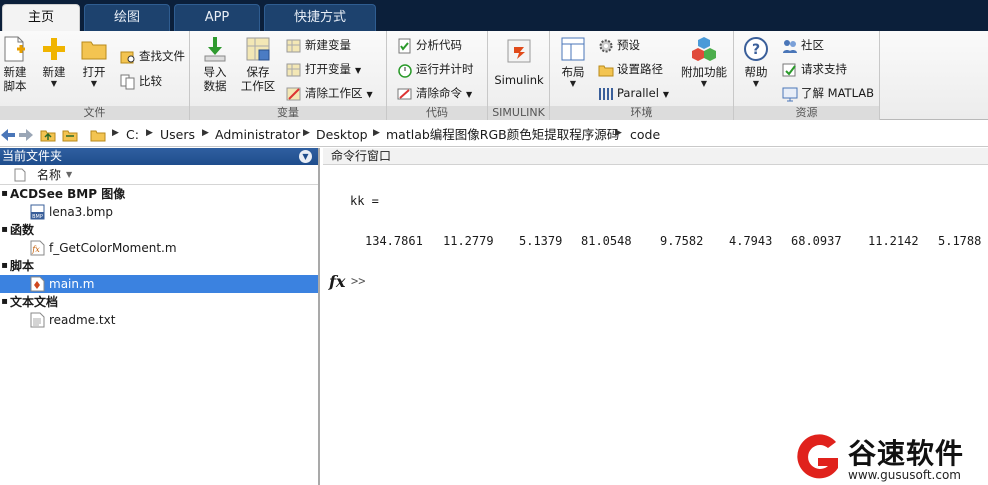 This screenshot has width=988, height=485. Describe the element at coordinates (756, 72) in the screenshot. I see `help-label: 帮助` at that location.